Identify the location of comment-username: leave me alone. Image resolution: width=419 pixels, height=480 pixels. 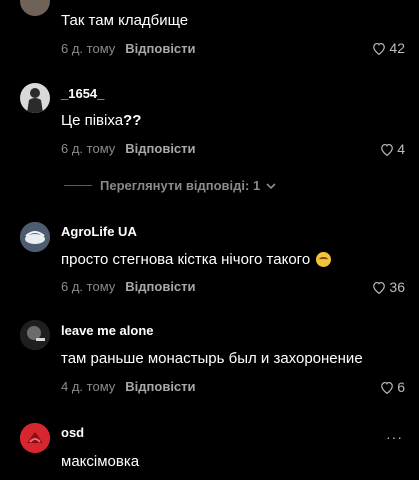
(107, 330).